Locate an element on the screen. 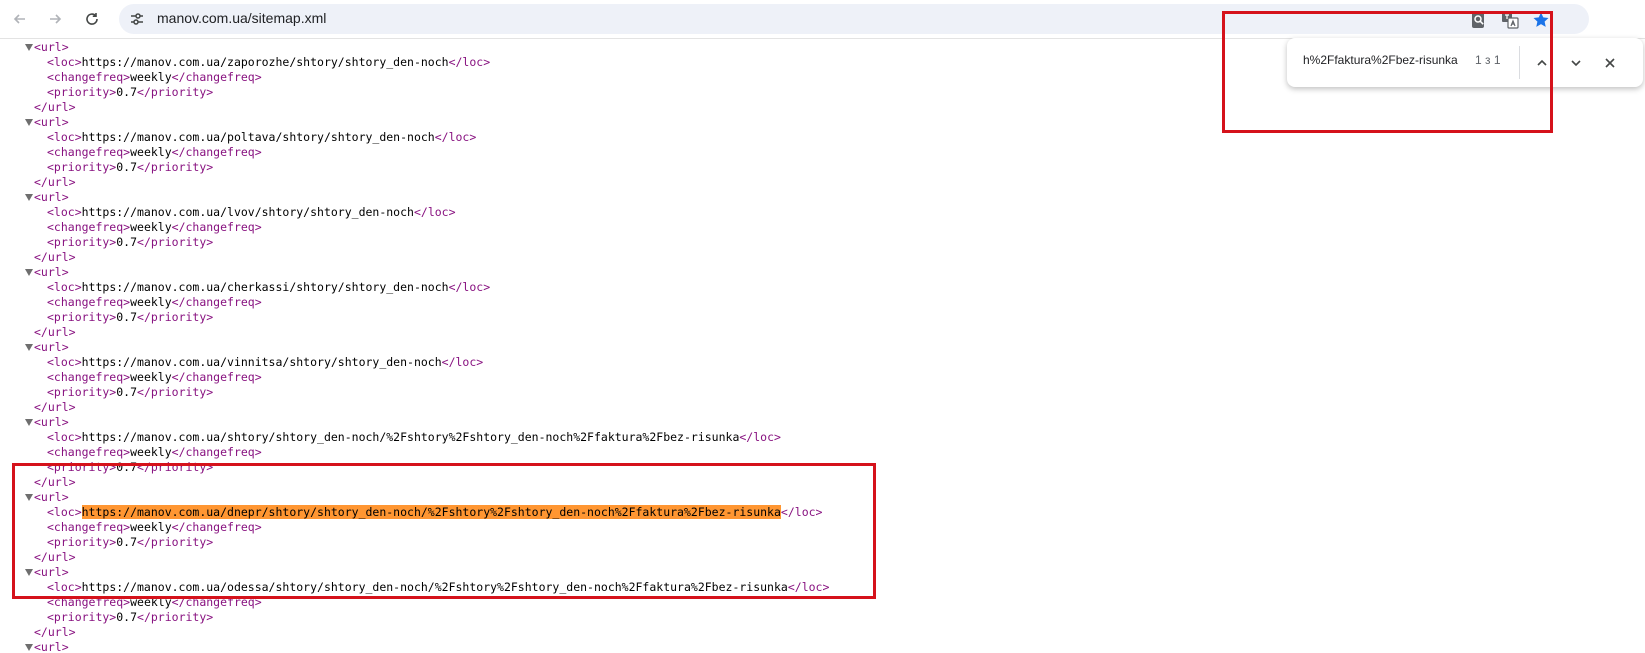  find-bar: h%2Ffaktura%2Fbez-risunka 1 з 1 is located at coordinates (1465, 62).